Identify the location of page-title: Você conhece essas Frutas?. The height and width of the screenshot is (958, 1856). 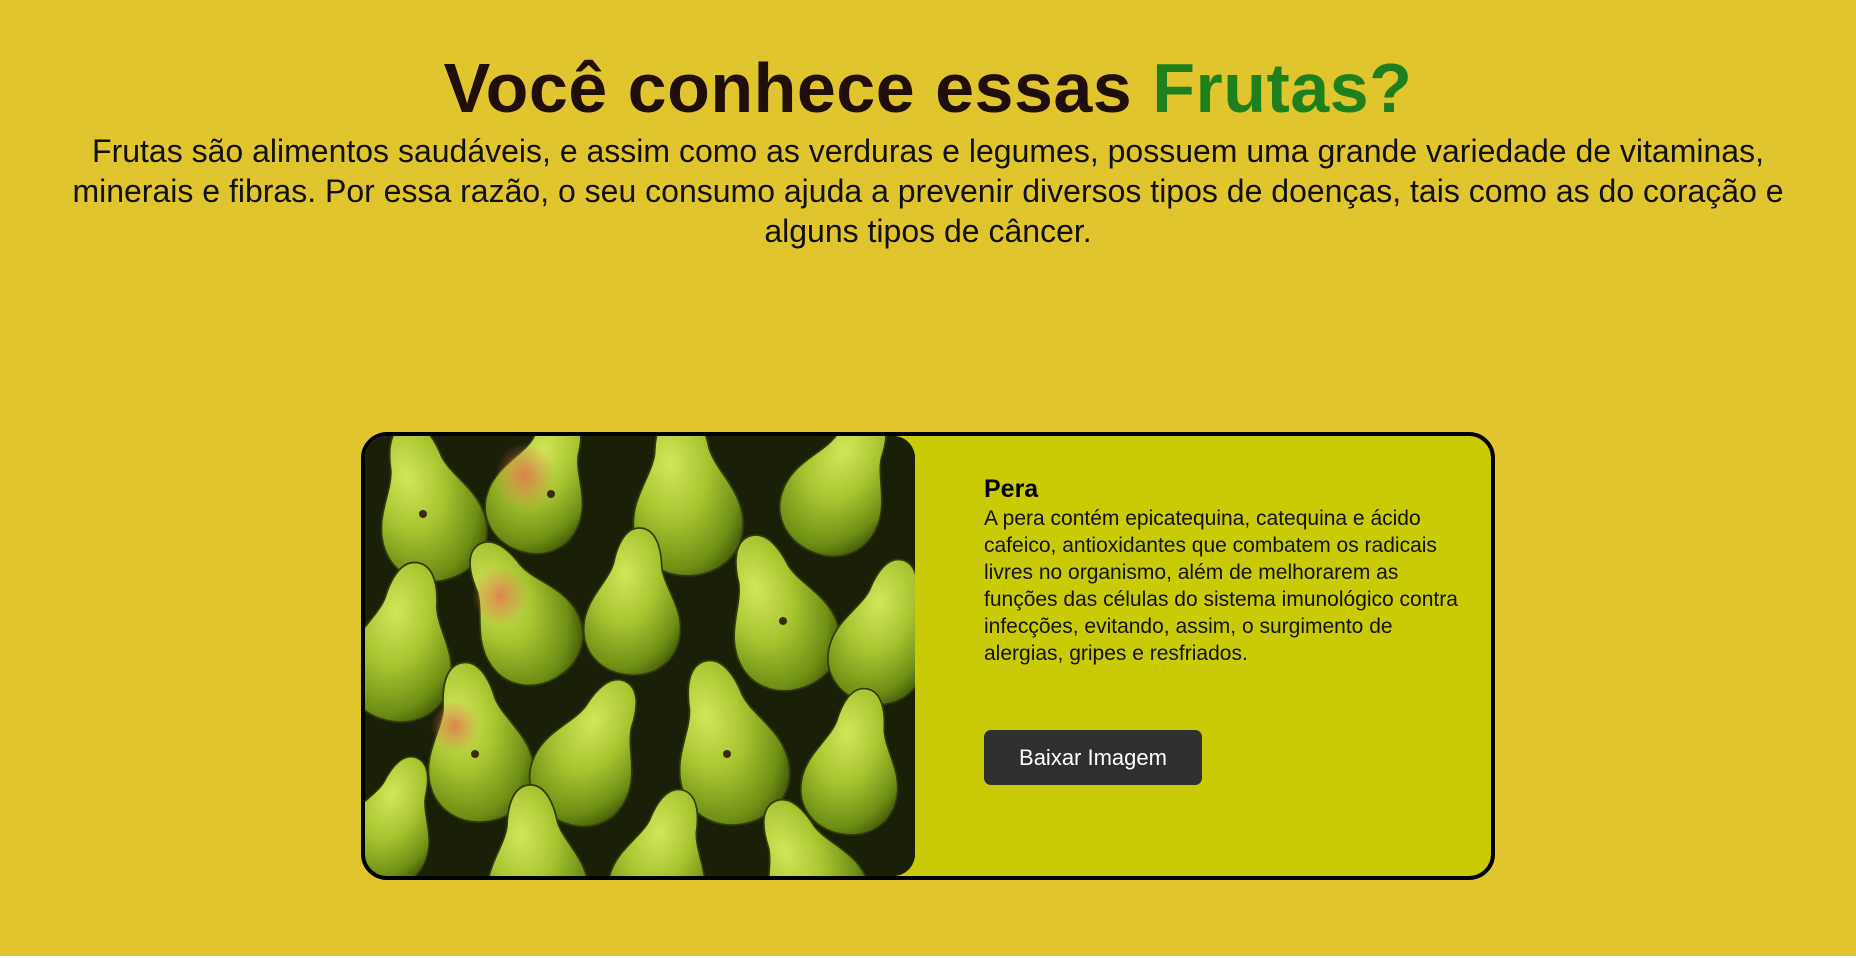
(928, 88).